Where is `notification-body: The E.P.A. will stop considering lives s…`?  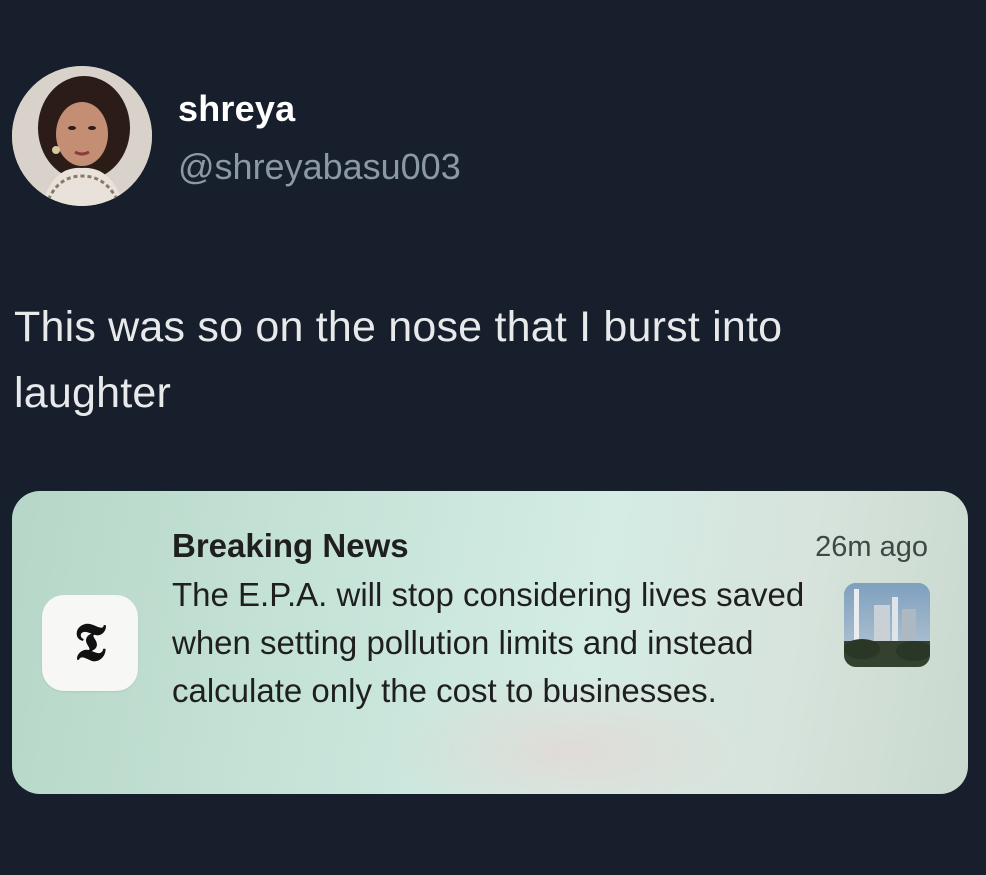 notification-body: The E.P.A. will stop considering lives s… is located at coordinates (488, 642).